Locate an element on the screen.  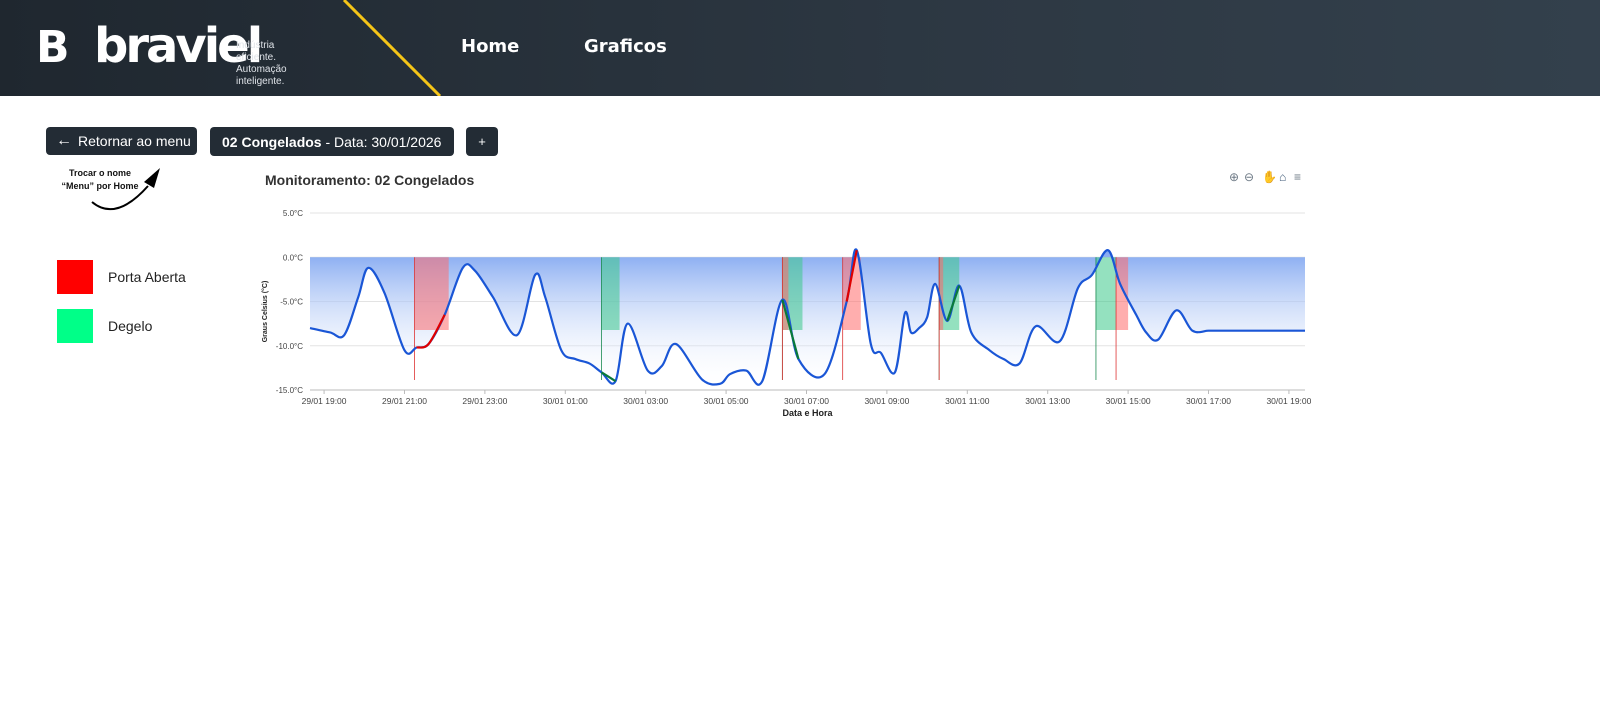
home-icon: ⌂ is located at coordinates (1282, 177).